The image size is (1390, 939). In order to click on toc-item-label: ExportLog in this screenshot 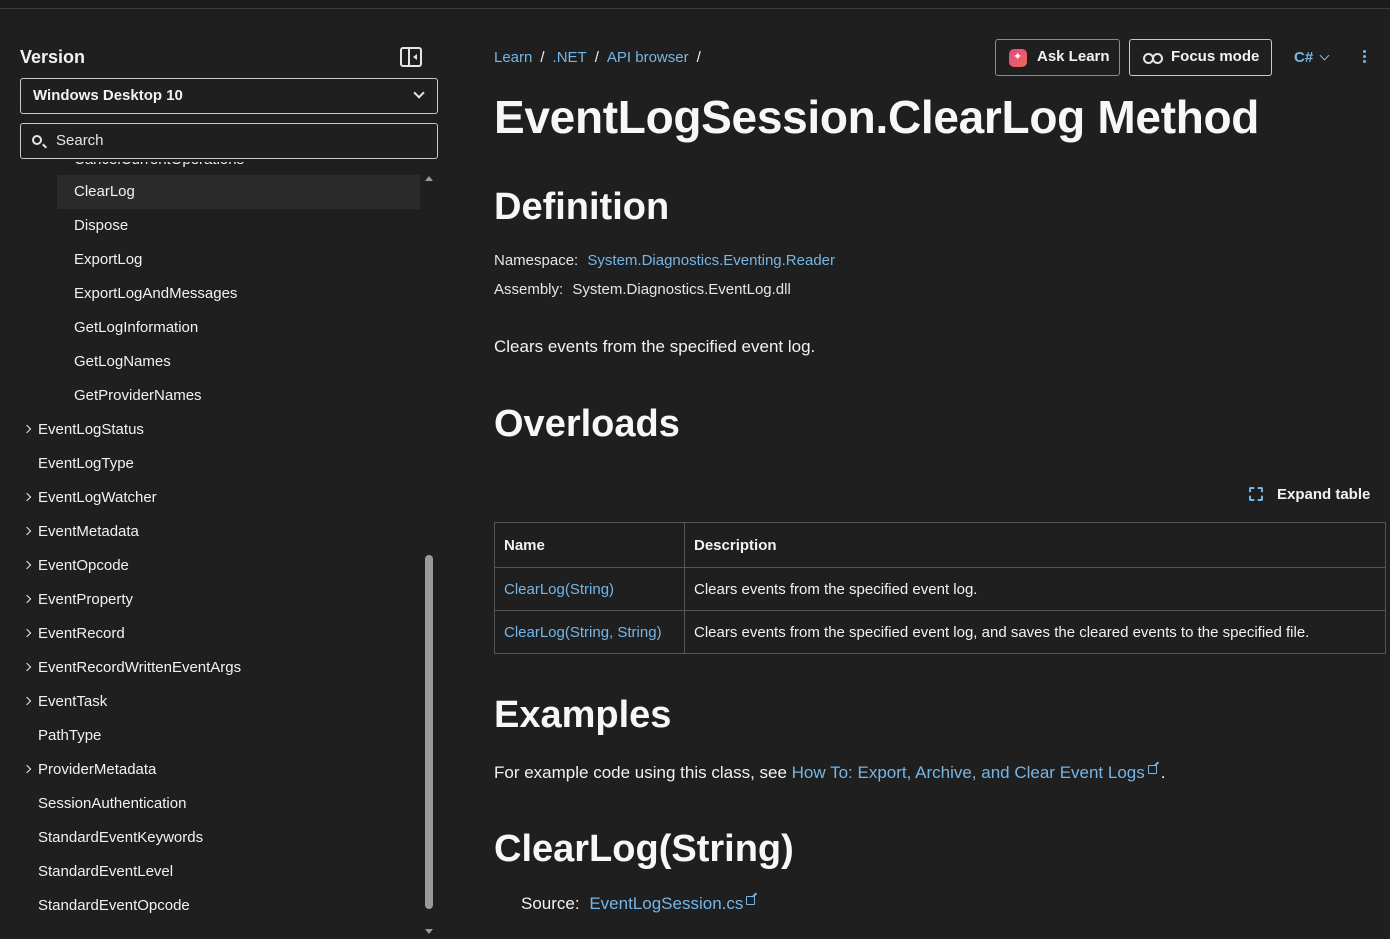, I will do `click(108, 259)`.